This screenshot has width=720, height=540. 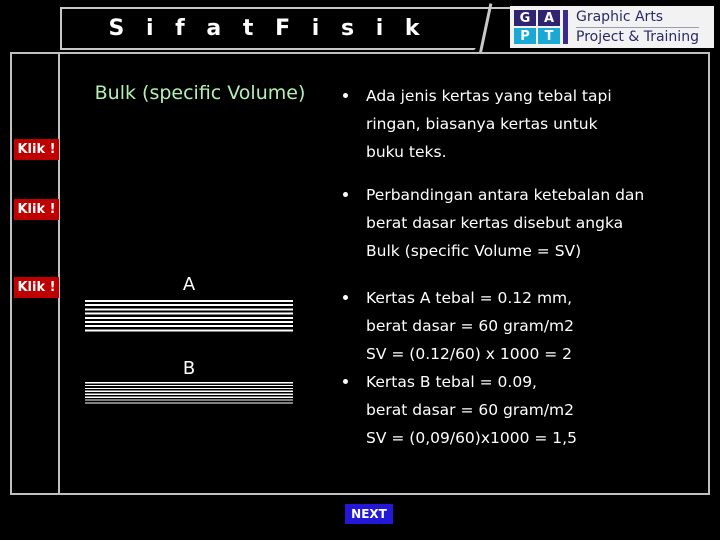 I want to click on title-bar: S i f a t F i s i k, so click(x=287, y=29).